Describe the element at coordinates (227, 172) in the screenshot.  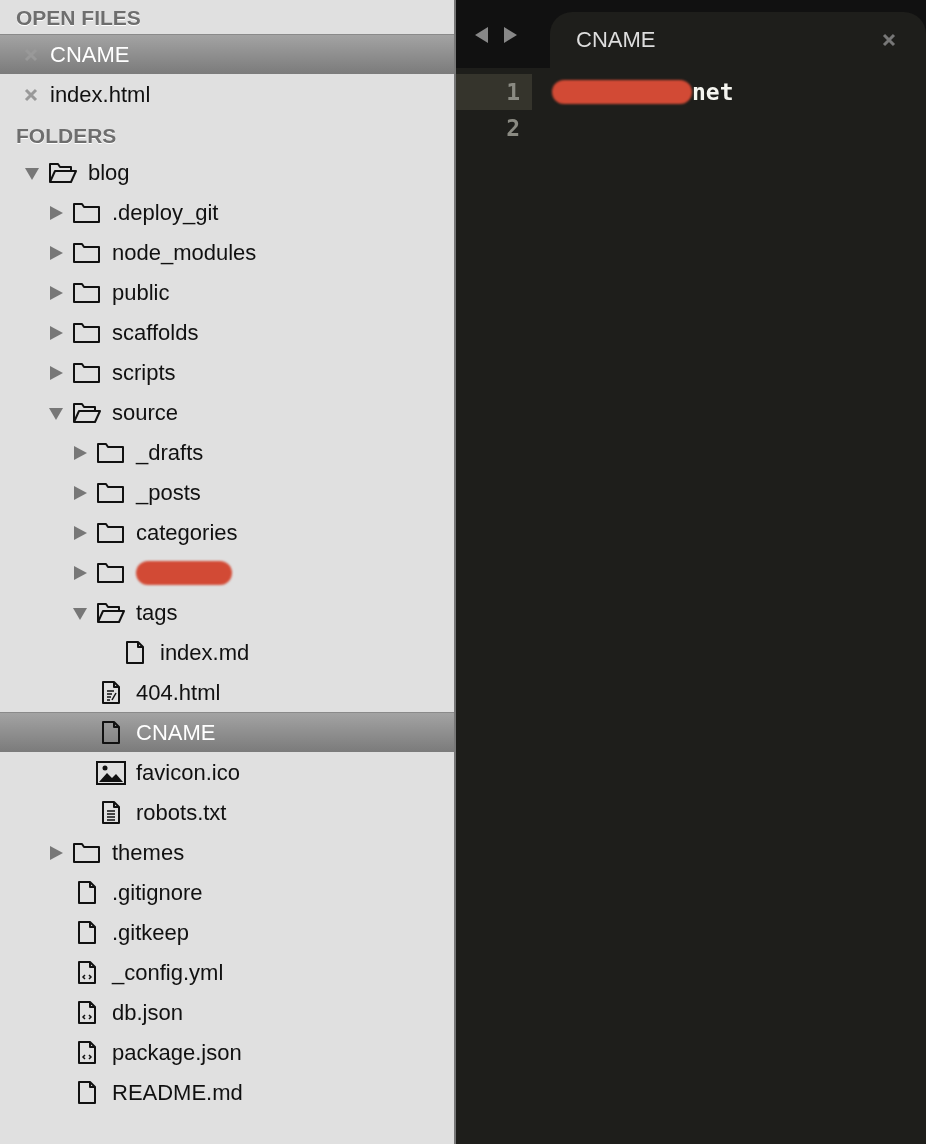
I see `tree-item: blog` at that location.